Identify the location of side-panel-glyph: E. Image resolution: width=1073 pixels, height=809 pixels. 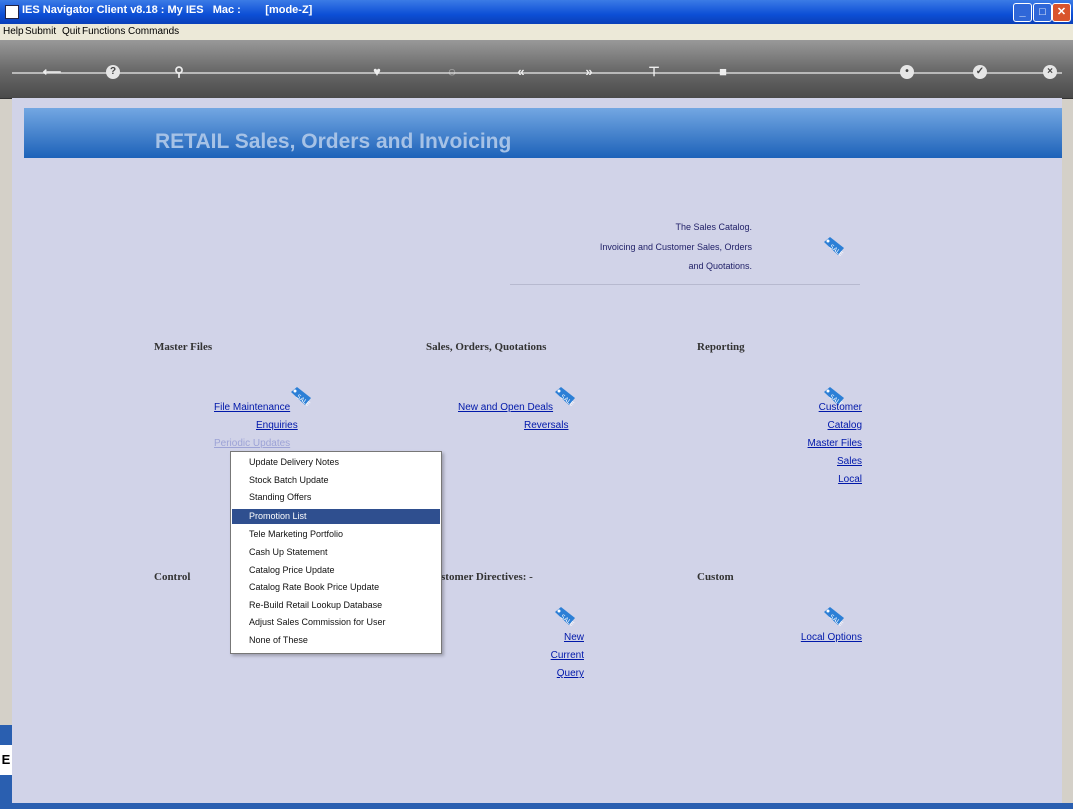
(6, 760).